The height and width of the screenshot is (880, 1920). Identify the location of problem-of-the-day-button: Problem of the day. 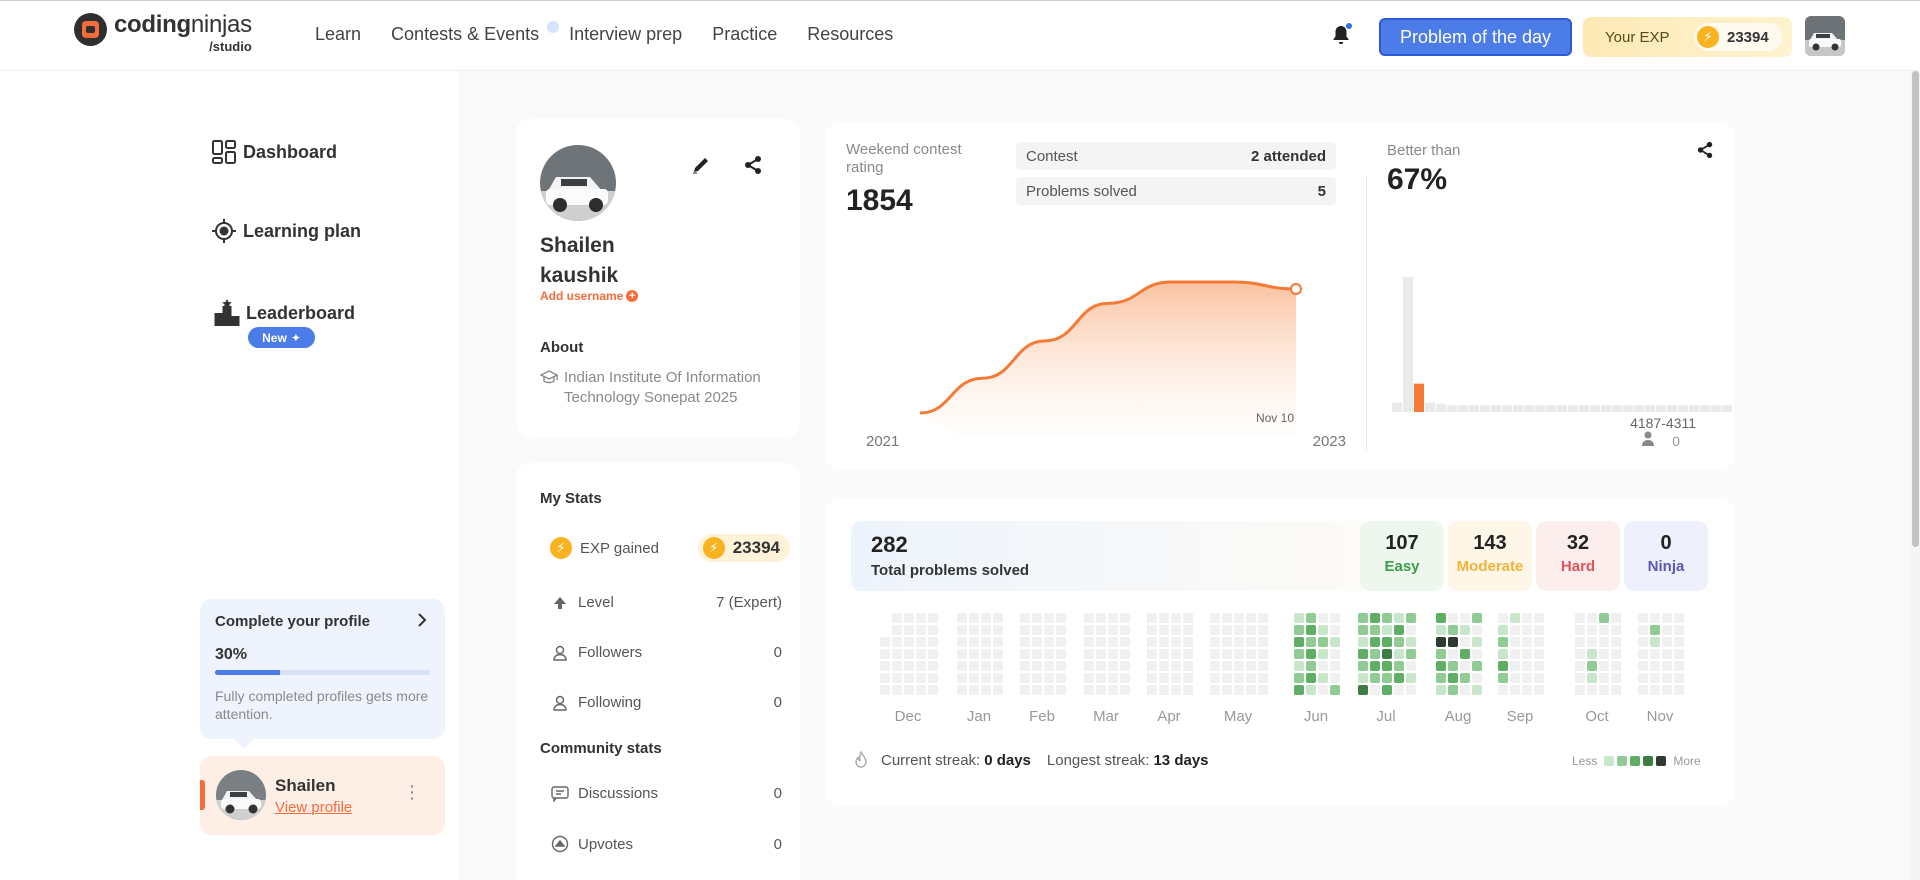
(1475, 37).